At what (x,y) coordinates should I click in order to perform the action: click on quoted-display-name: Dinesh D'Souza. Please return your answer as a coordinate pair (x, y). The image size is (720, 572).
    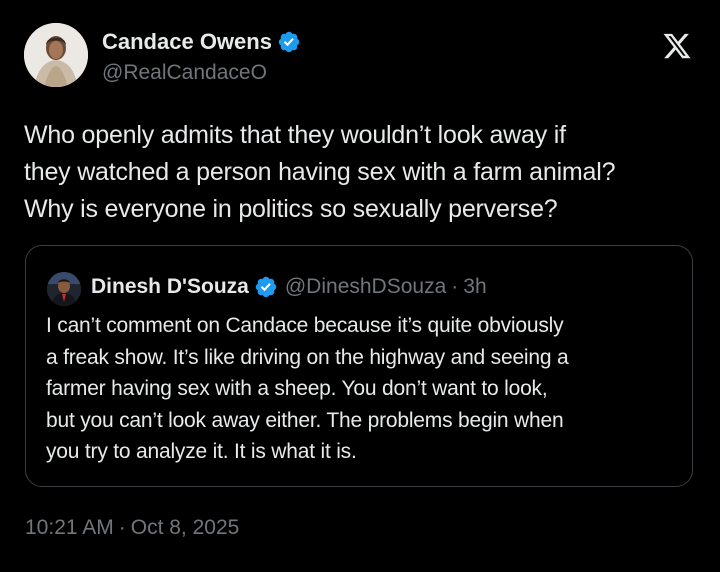
    Looking at the image, I should click on (170, 287).